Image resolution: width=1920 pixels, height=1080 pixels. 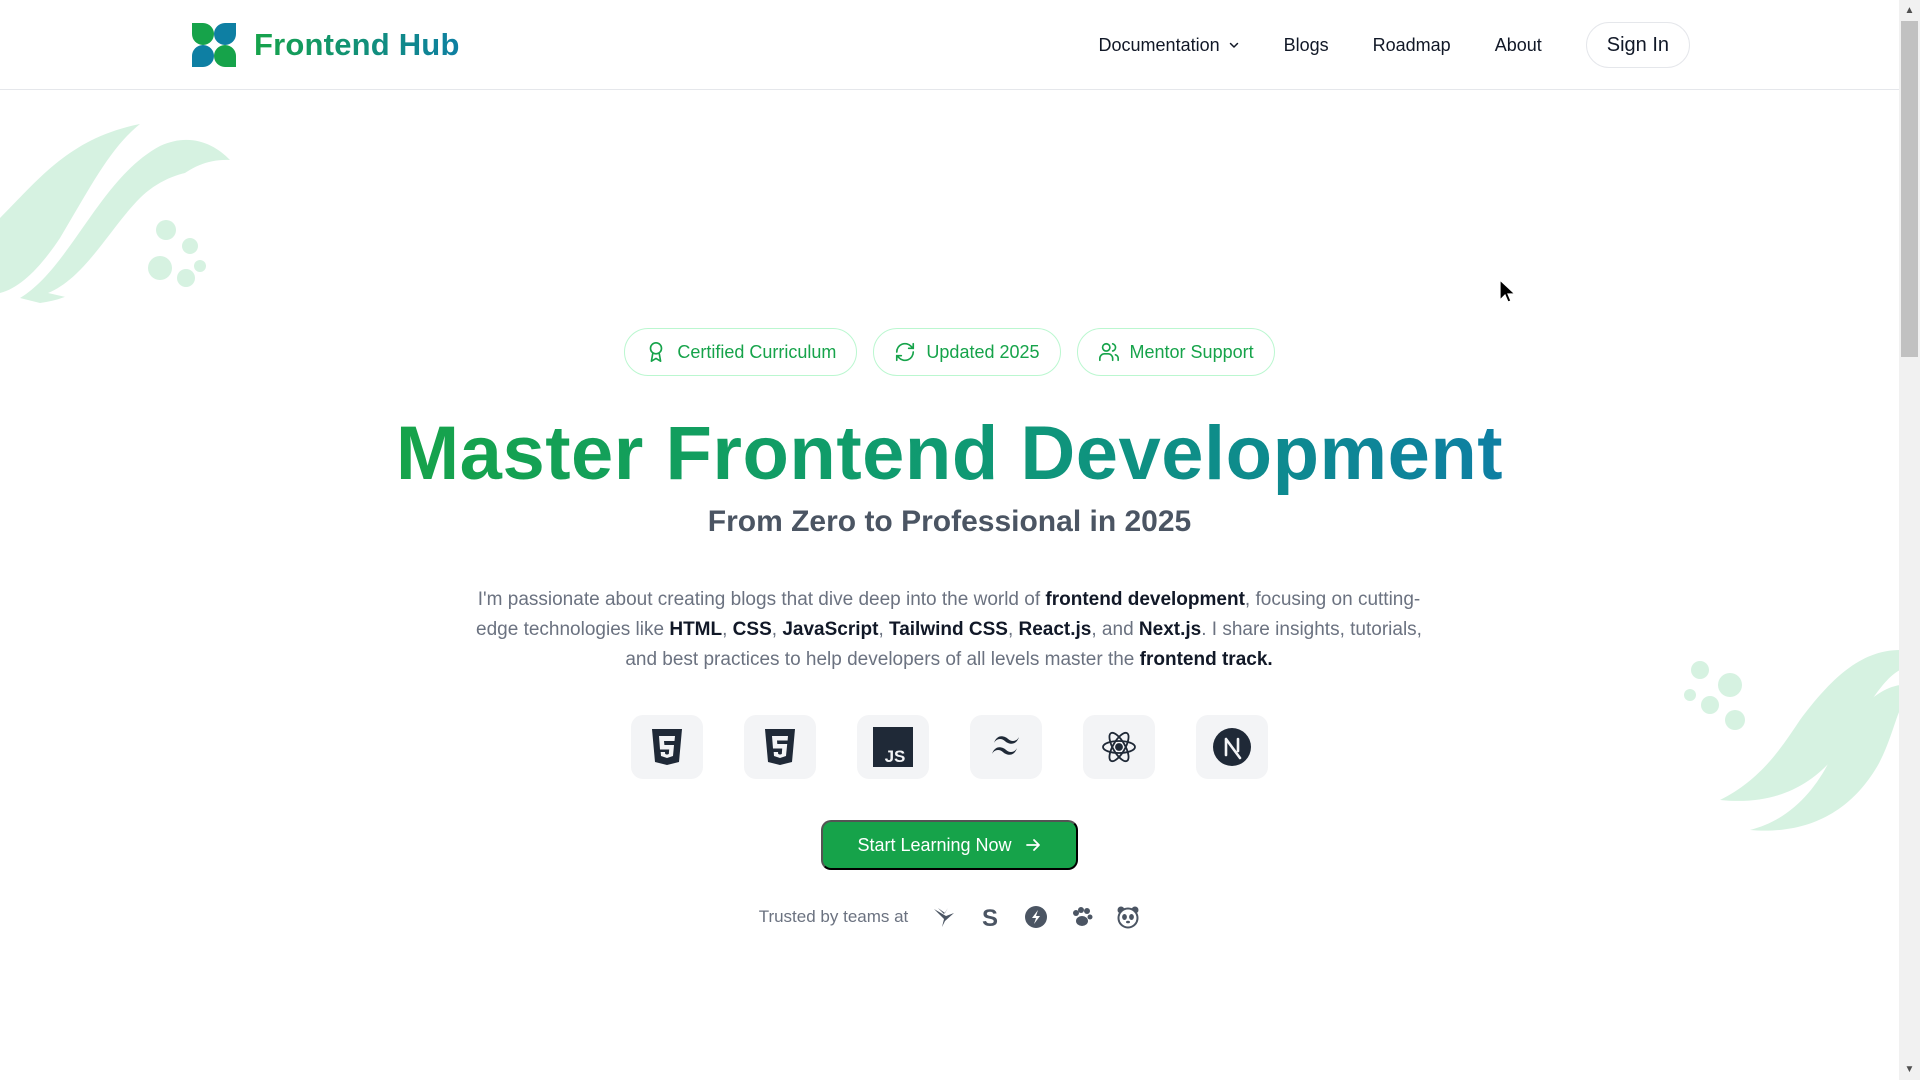 What do you see at coordinates (757, 351) in the screenshot?
I see `badge-label: Certified Curriculum` at bounding box center [757, 351].